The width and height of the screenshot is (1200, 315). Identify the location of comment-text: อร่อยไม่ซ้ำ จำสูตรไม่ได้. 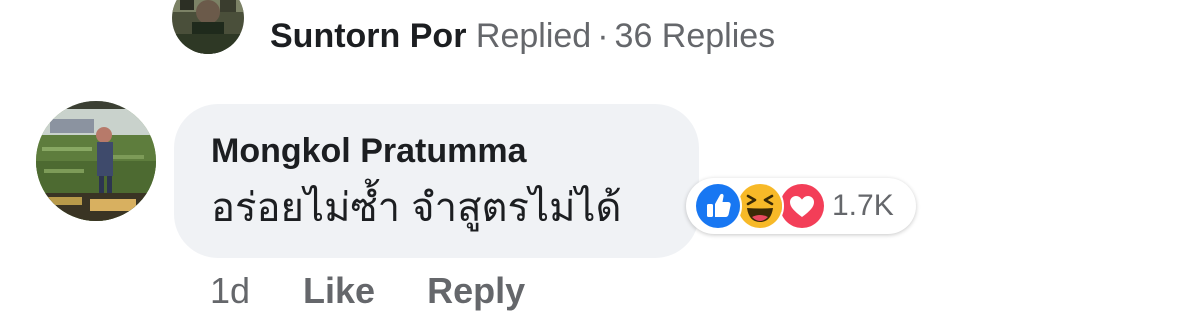
(416, 208).